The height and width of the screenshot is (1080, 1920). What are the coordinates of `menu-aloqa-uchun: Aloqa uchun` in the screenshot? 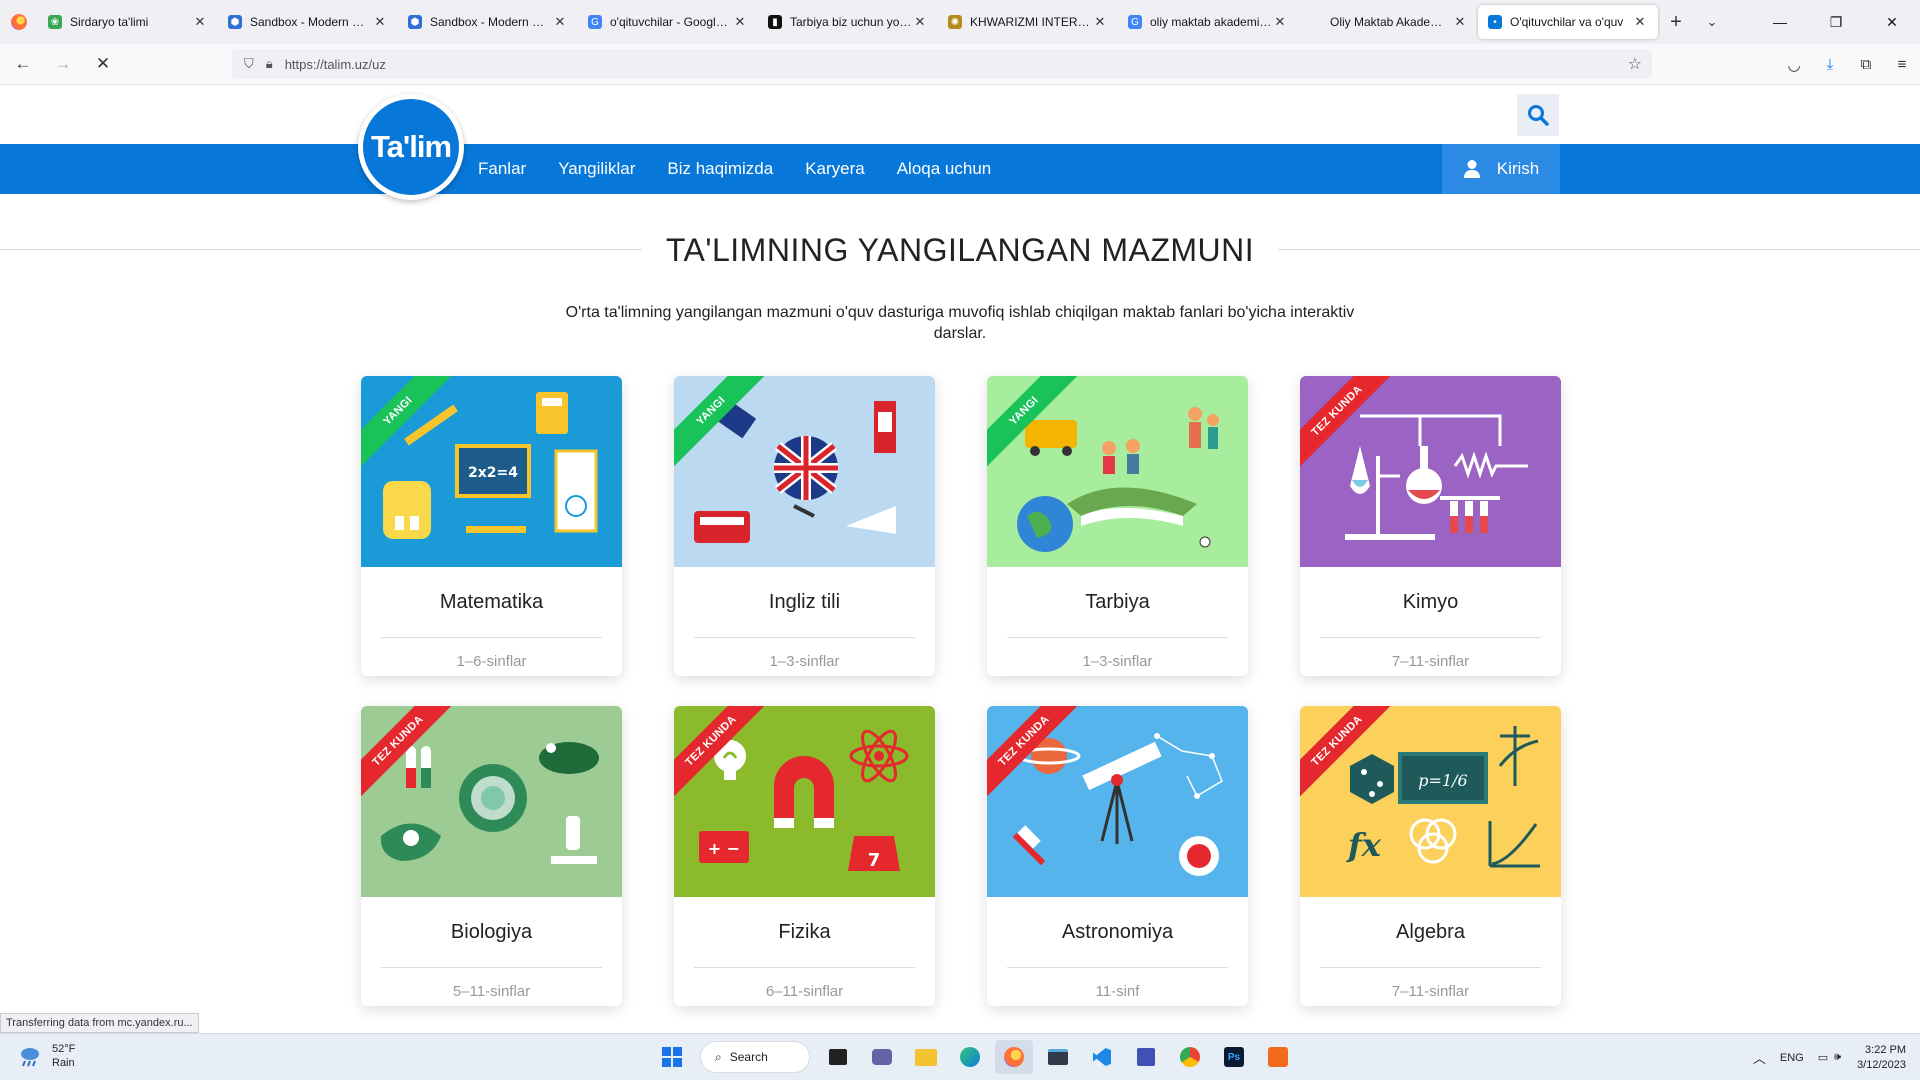 It's located at (944, 169).